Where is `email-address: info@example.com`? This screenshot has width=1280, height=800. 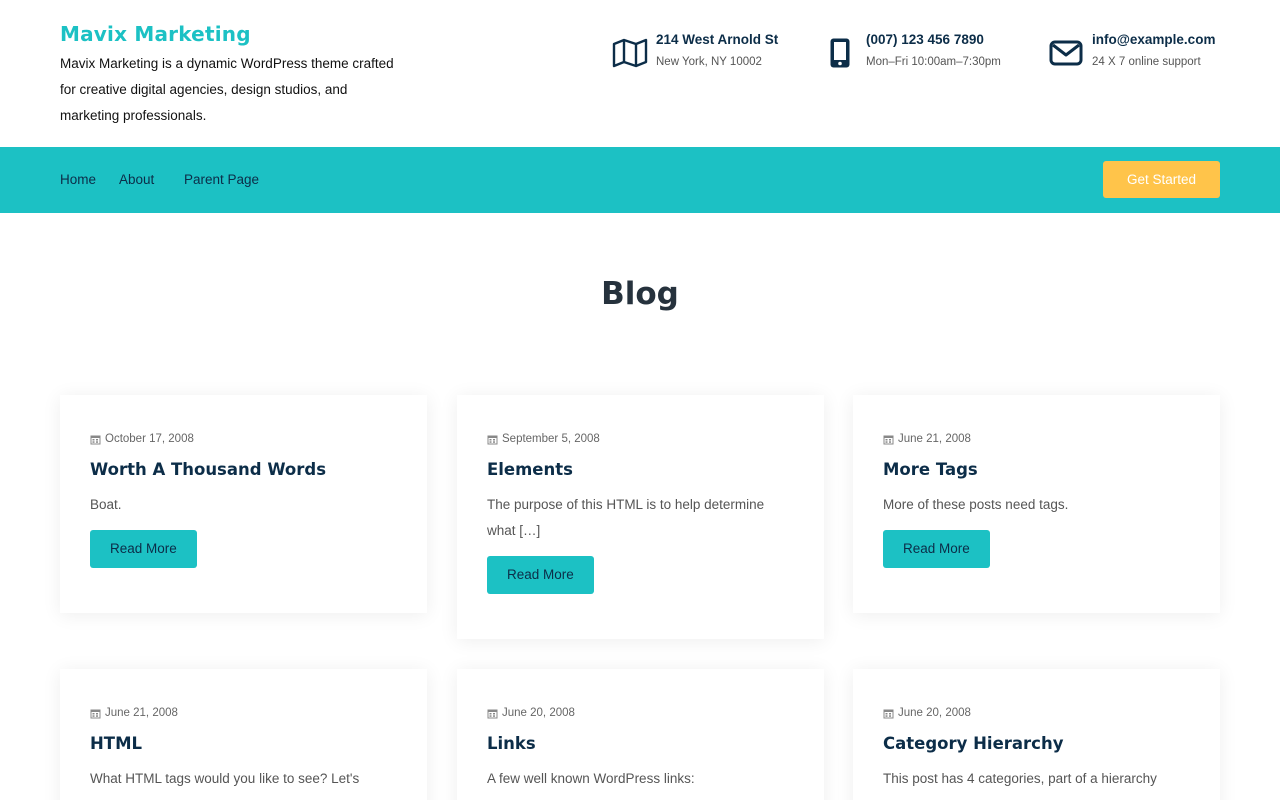 email-address: info@example.com is located at coordinates (1153, 40).